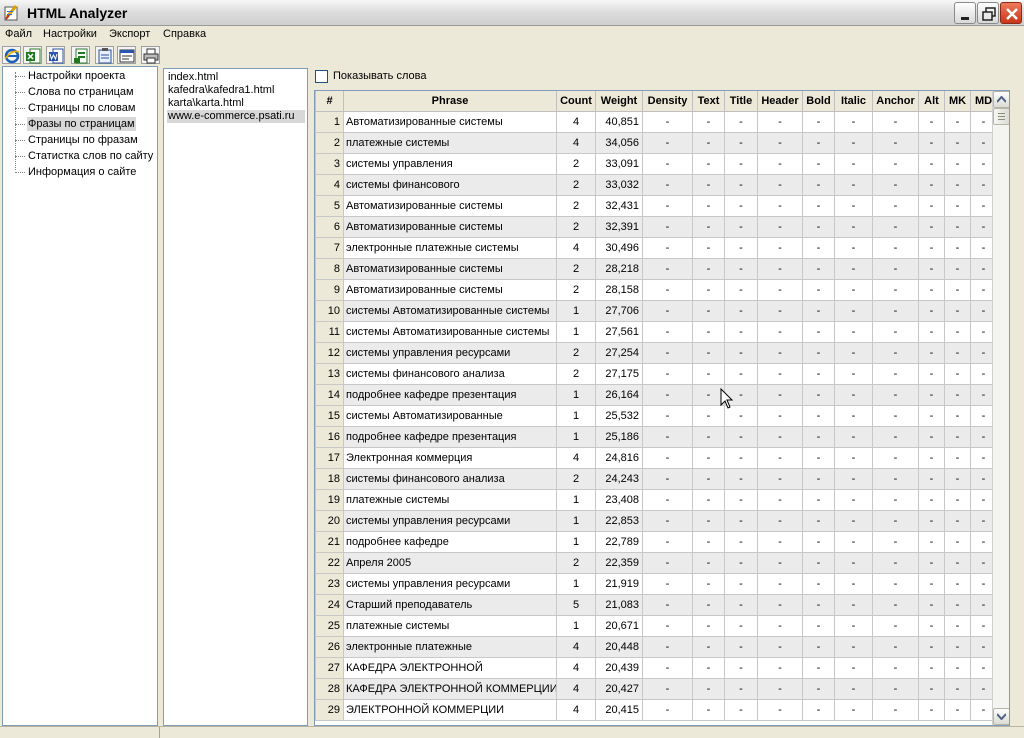 The width and height of the screenshot is (1024, 738). What do you see at coordinates (1011, 13) in the screenshot?
I see `close-button` at bounding box center [1011, 13].